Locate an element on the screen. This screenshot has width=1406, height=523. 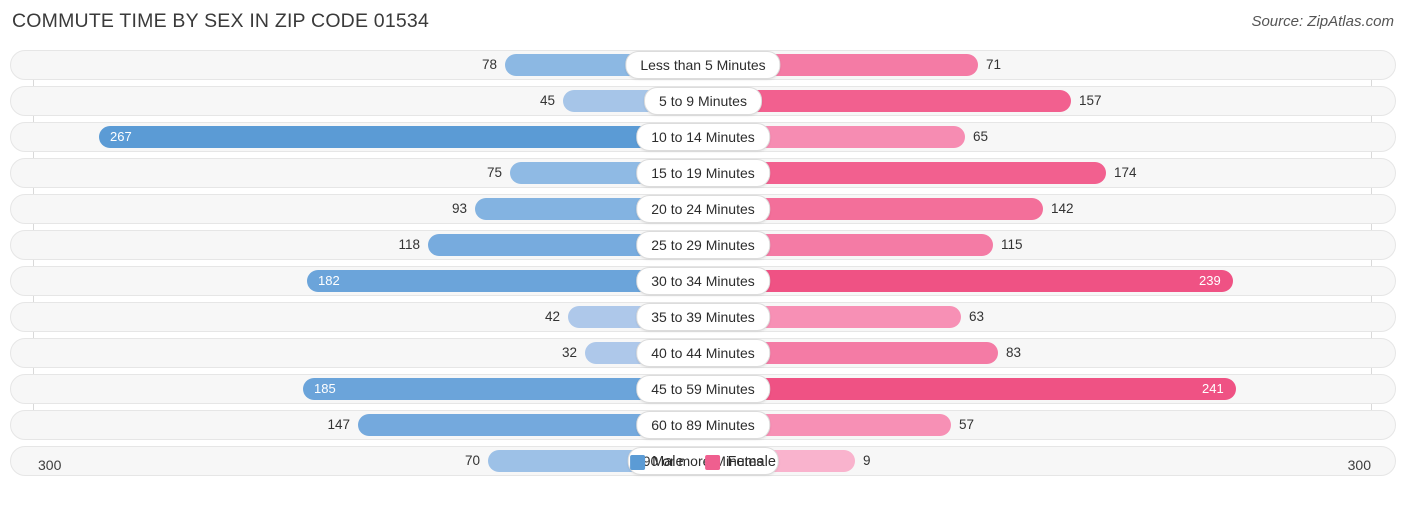
category-label: Less than 5 Minutes is located at coordinates (703, 65).